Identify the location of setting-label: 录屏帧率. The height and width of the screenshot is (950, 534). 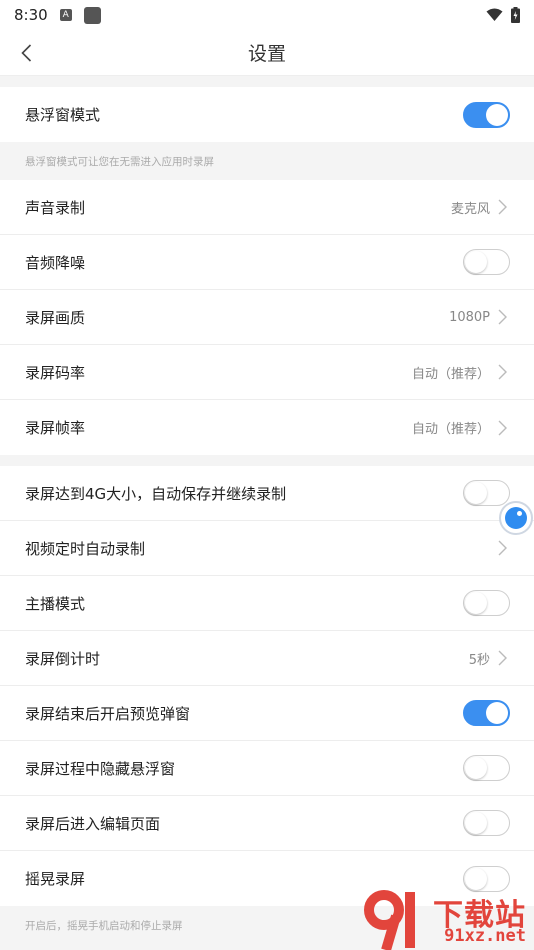
(55, 428).